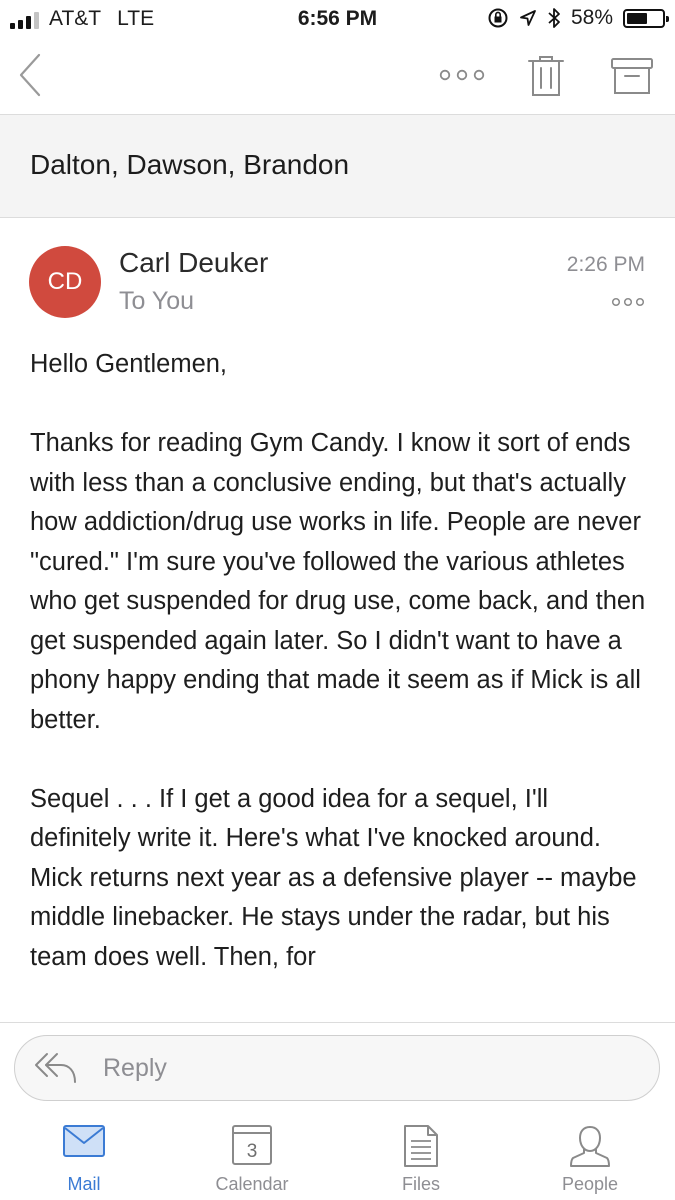 The image size is (675, 1200). I want to click on more-options-button, so click(462, 75).